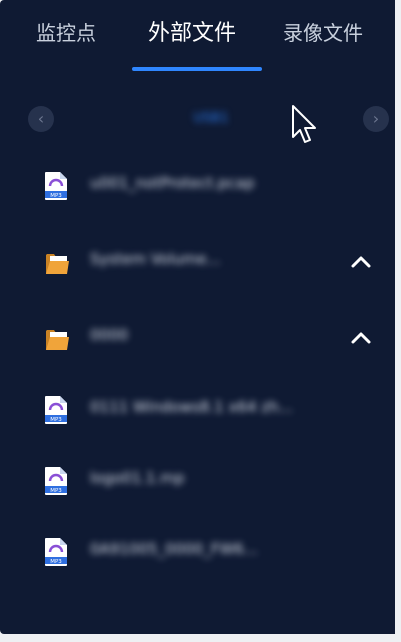 This screenshot has height=642, width=401. I want to click on tab-monitoring-points: 监控点, so click(66, 31).